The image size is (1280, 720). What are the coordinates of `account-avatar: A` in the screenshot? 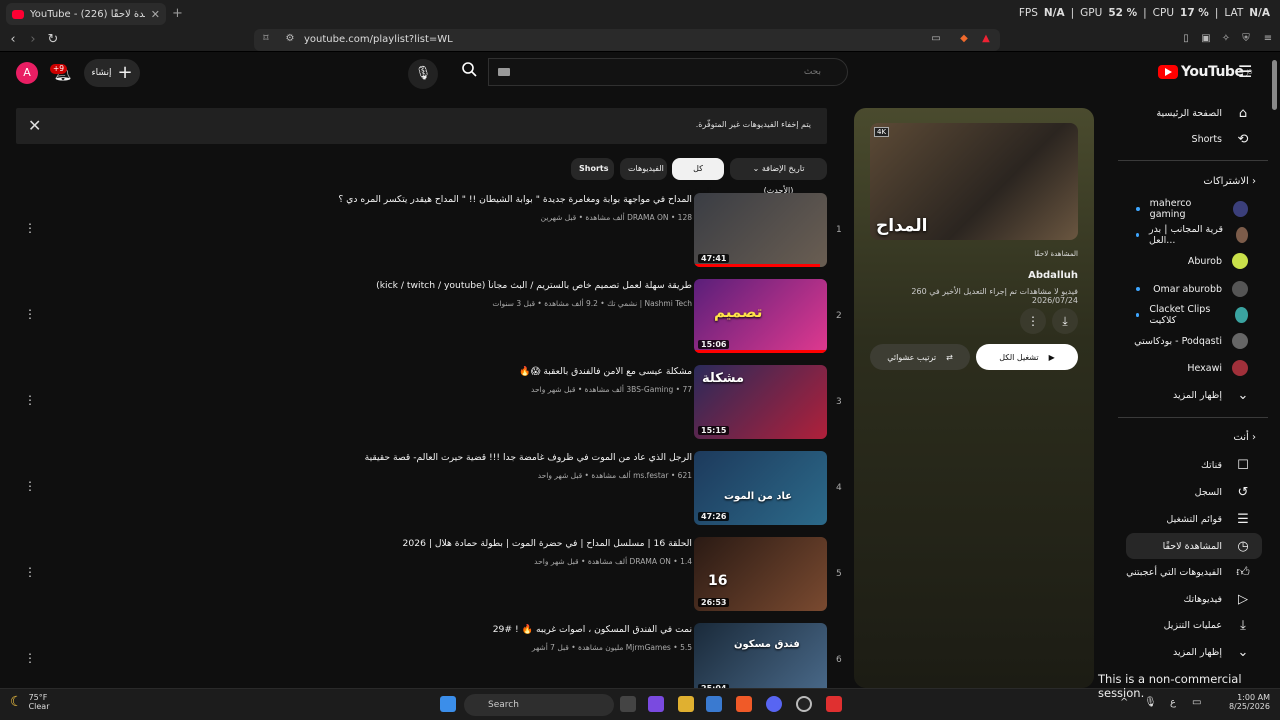 It's located at (27, 73).